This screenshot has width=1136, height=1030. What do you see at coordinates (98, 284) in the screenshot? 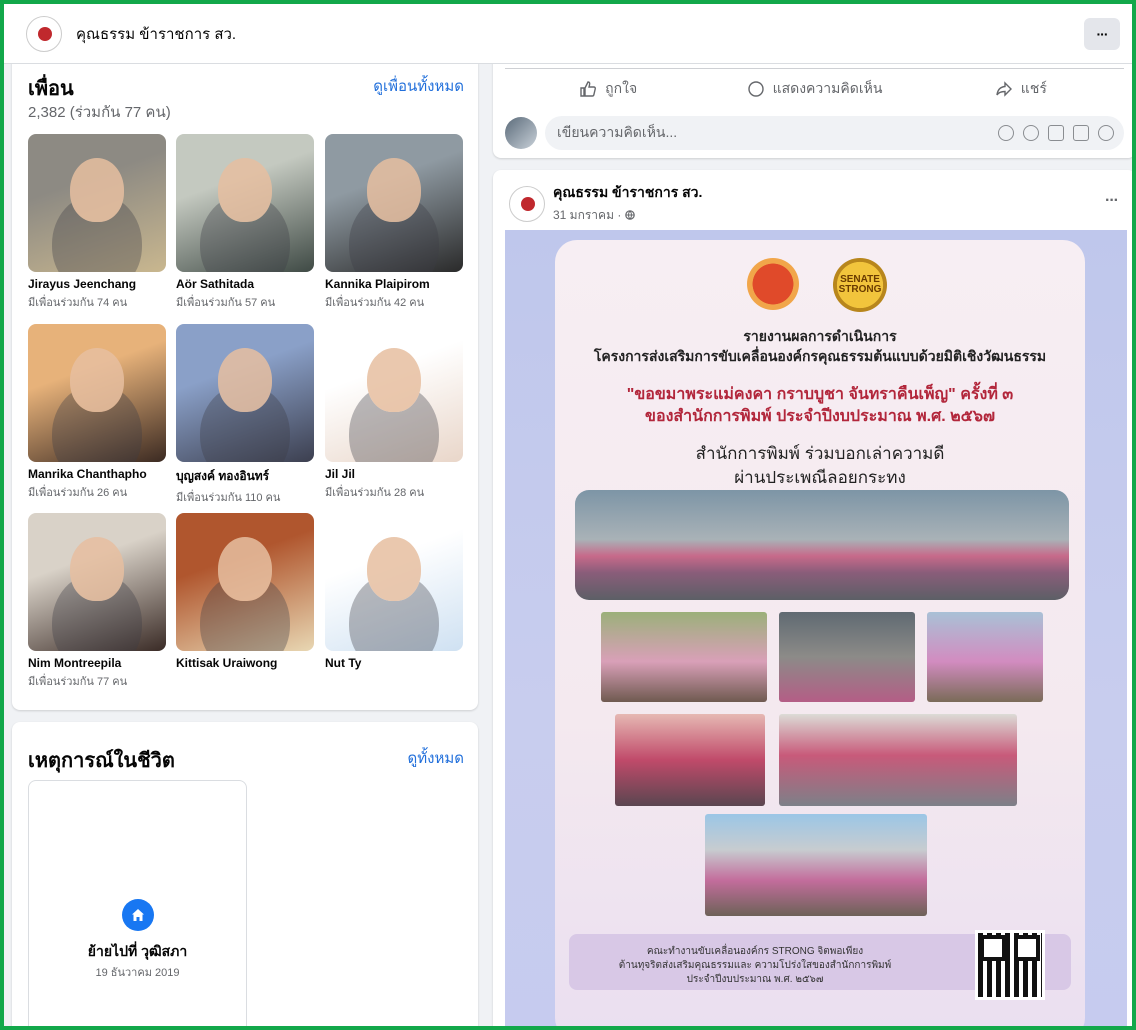
I see `friend-name: Jirayus Jeenchang` at bounding box center [98, 284].